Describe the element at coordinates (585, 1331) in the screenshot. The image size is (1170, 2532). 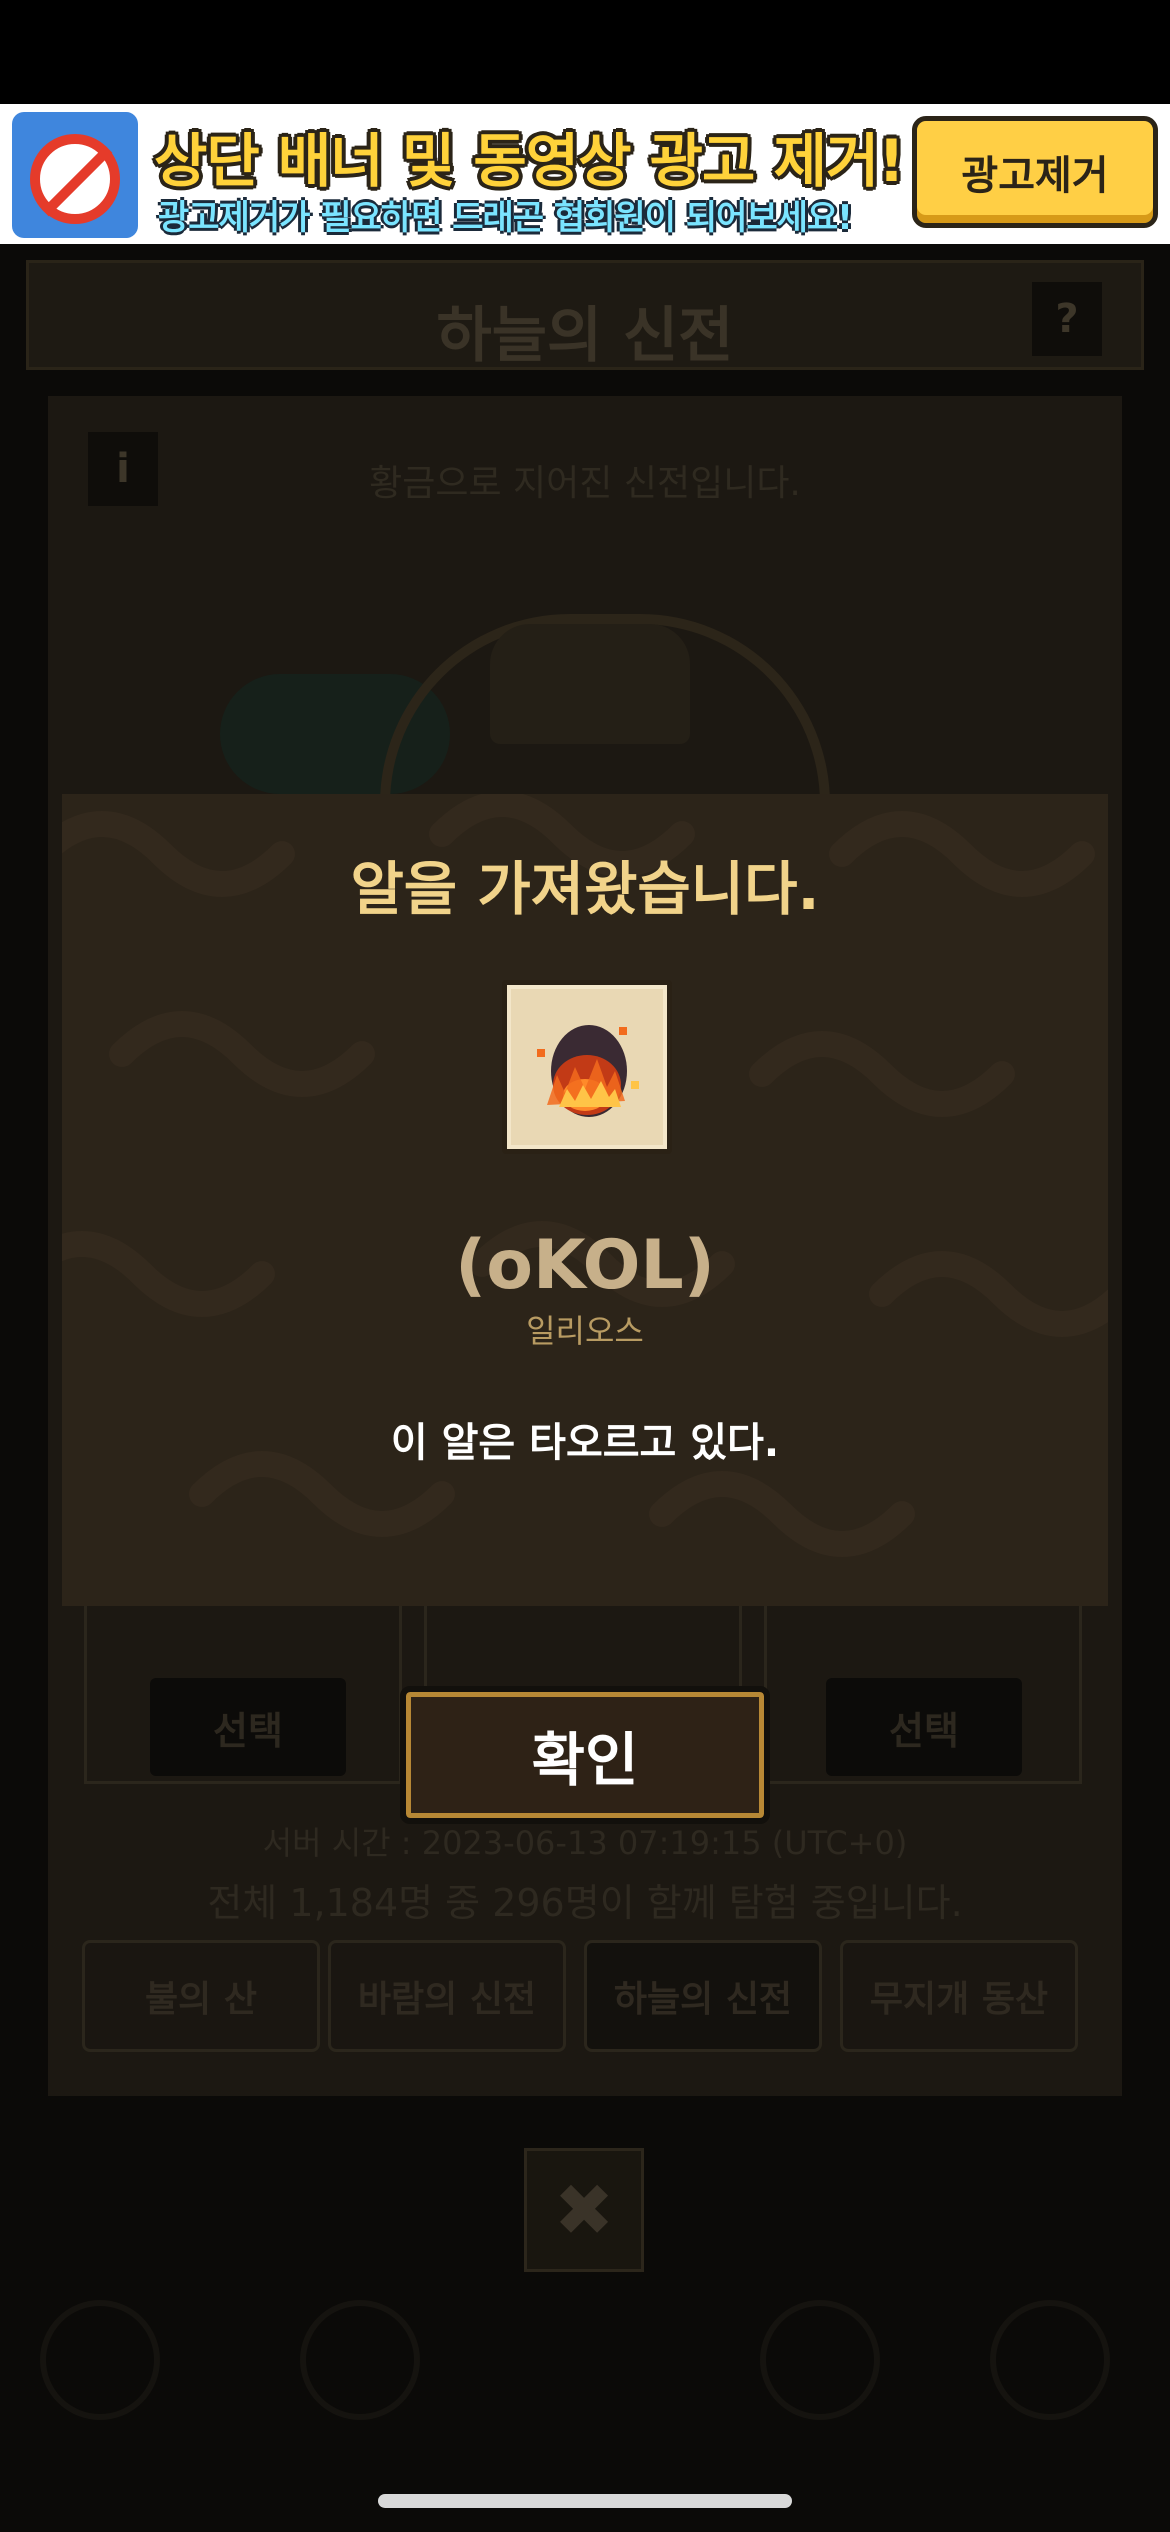
I see `egg-name: 일리오스` at that location.